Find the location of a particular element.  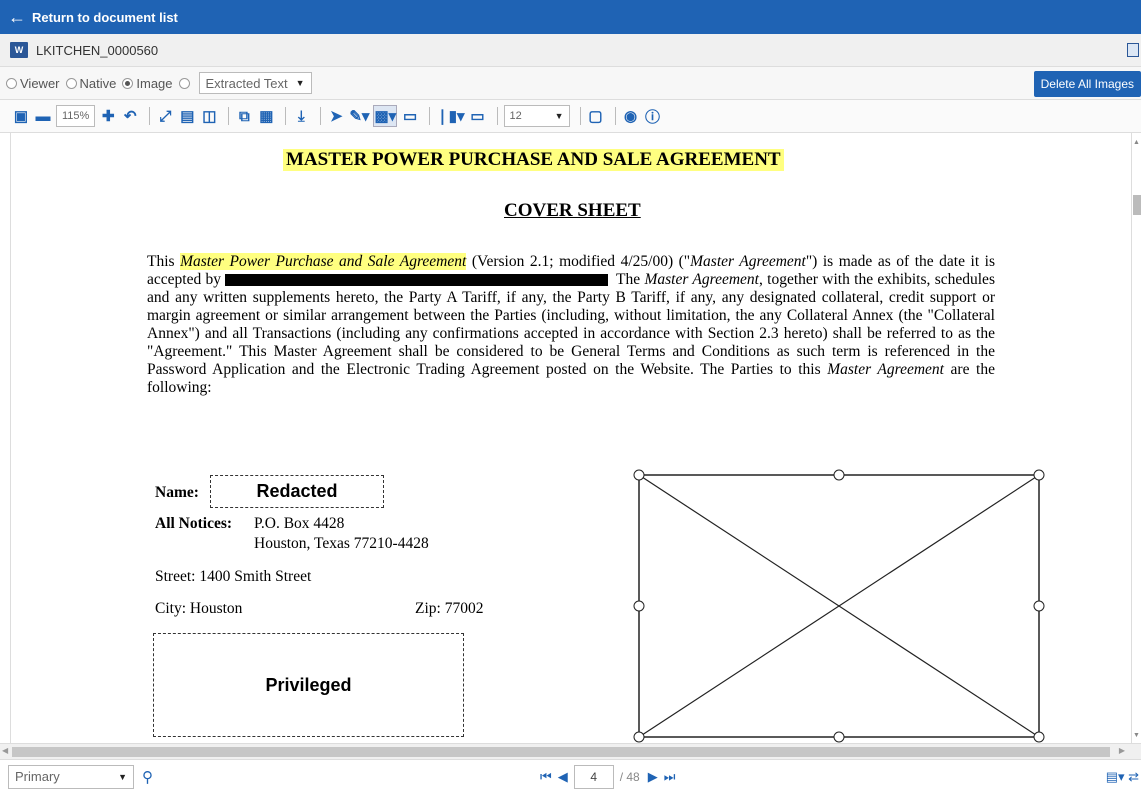

layer-select-value: Primary is located at coordinates (37, 776).